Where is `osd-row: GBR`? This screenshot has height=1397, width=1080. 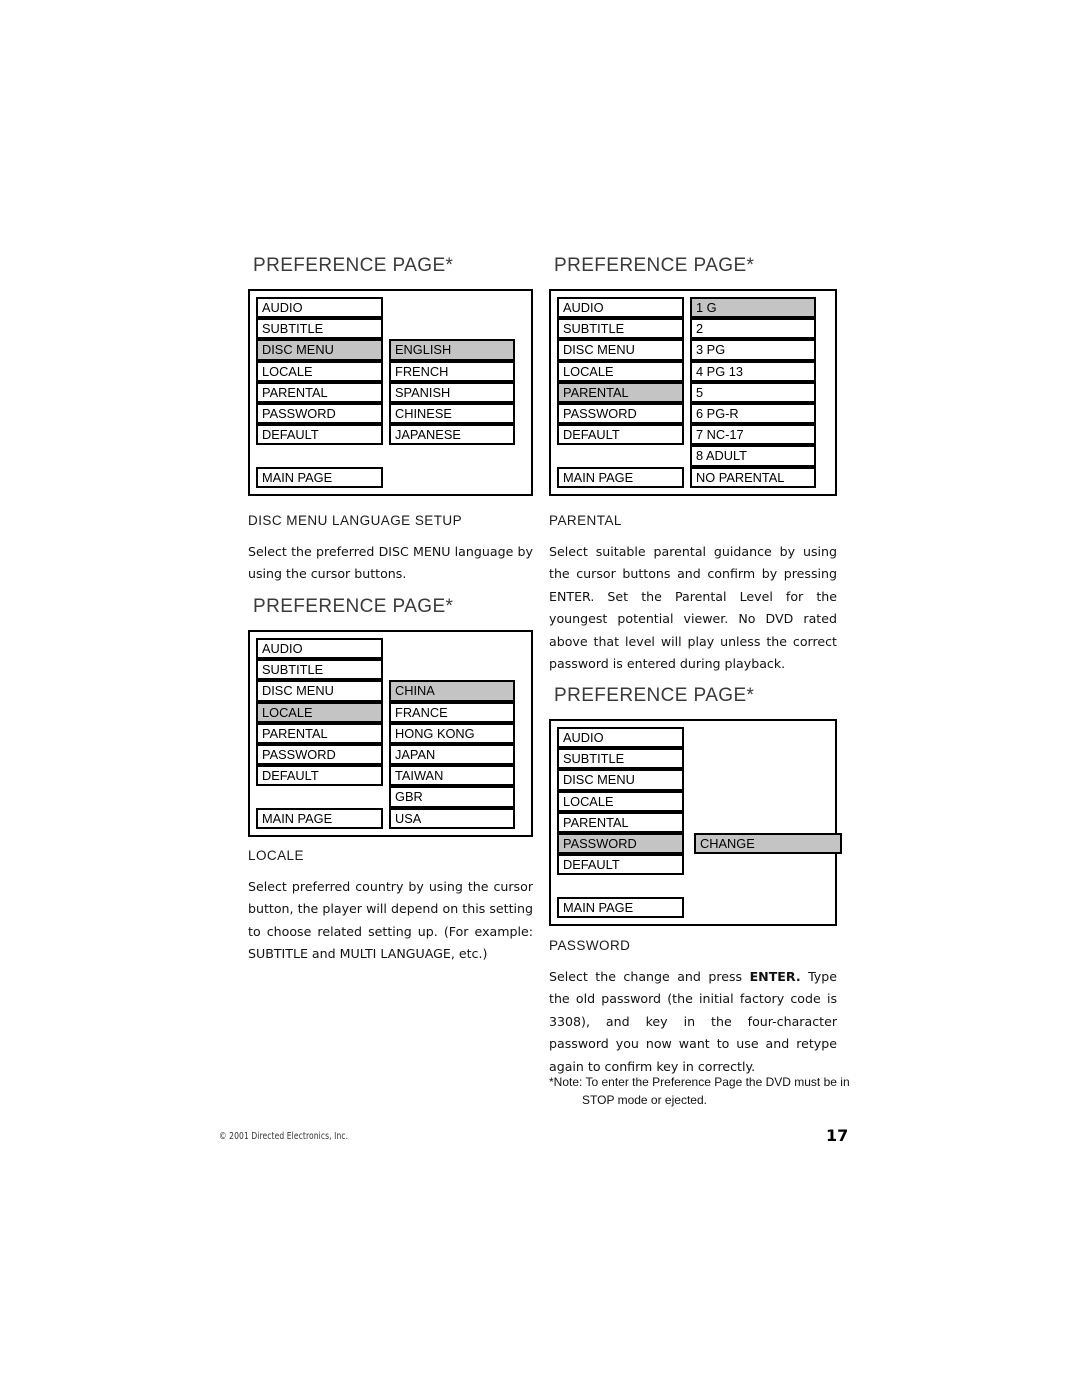 osd-row: GBR is located at coordinates (390, 797).